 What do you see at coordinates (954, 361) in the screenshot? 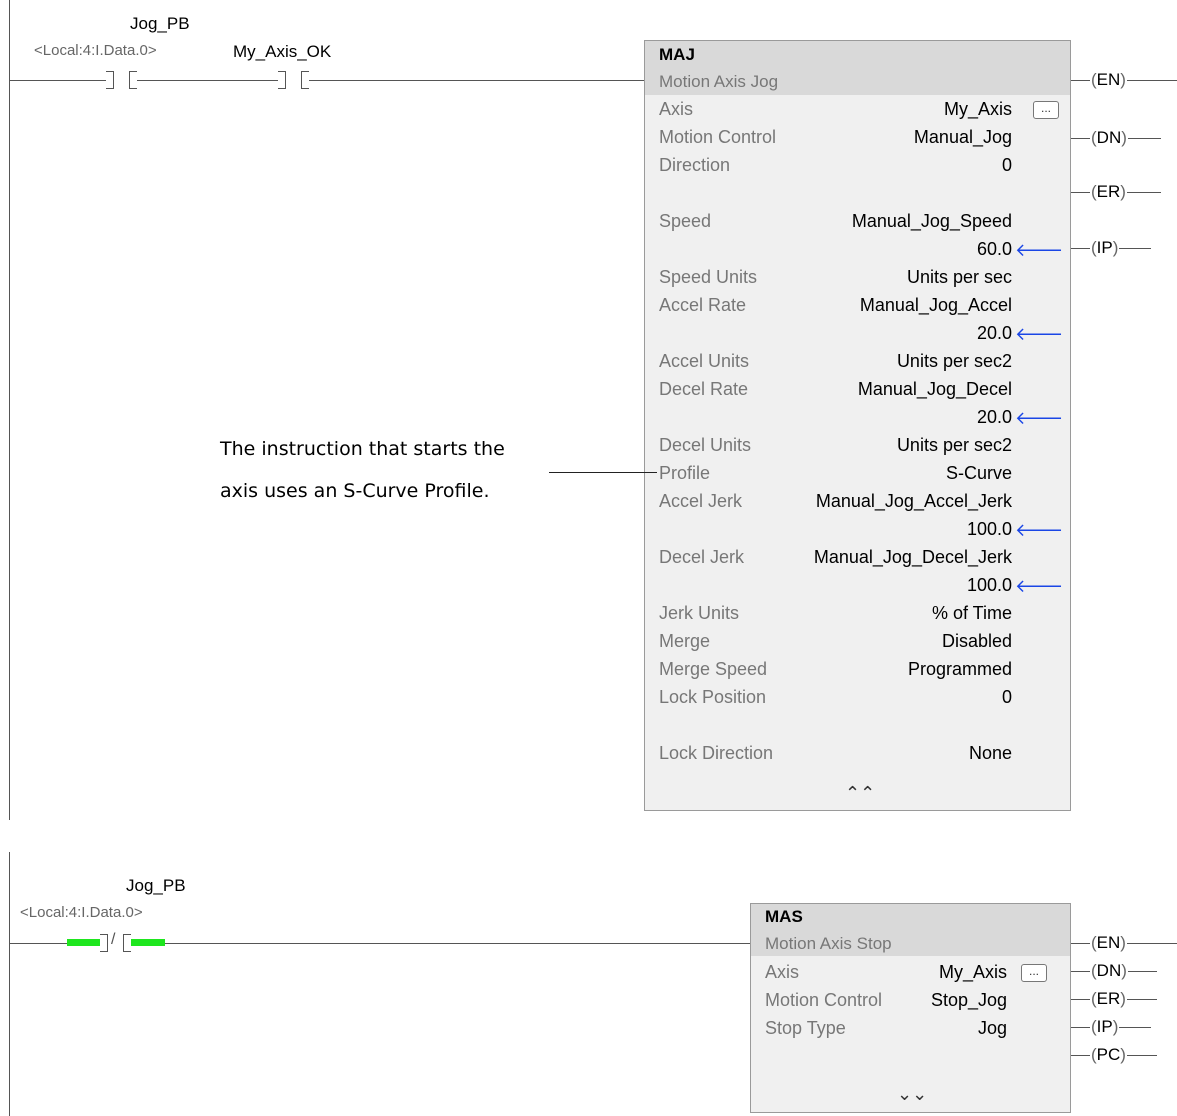
I see `param-accel-units-value: Units per sec2` at bounding box center [954, 361].